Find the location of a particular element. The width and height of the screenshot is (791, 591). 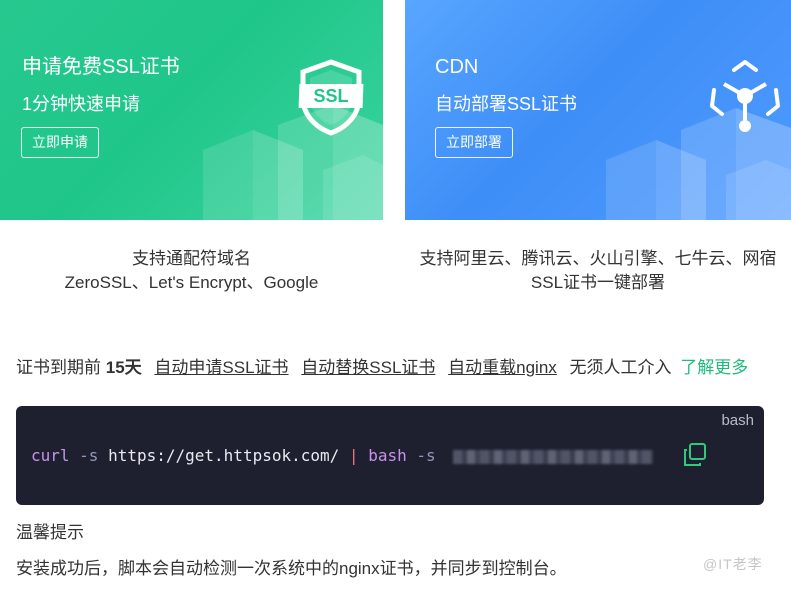

code-token-pipe: | is located at coordinates (353, 455).